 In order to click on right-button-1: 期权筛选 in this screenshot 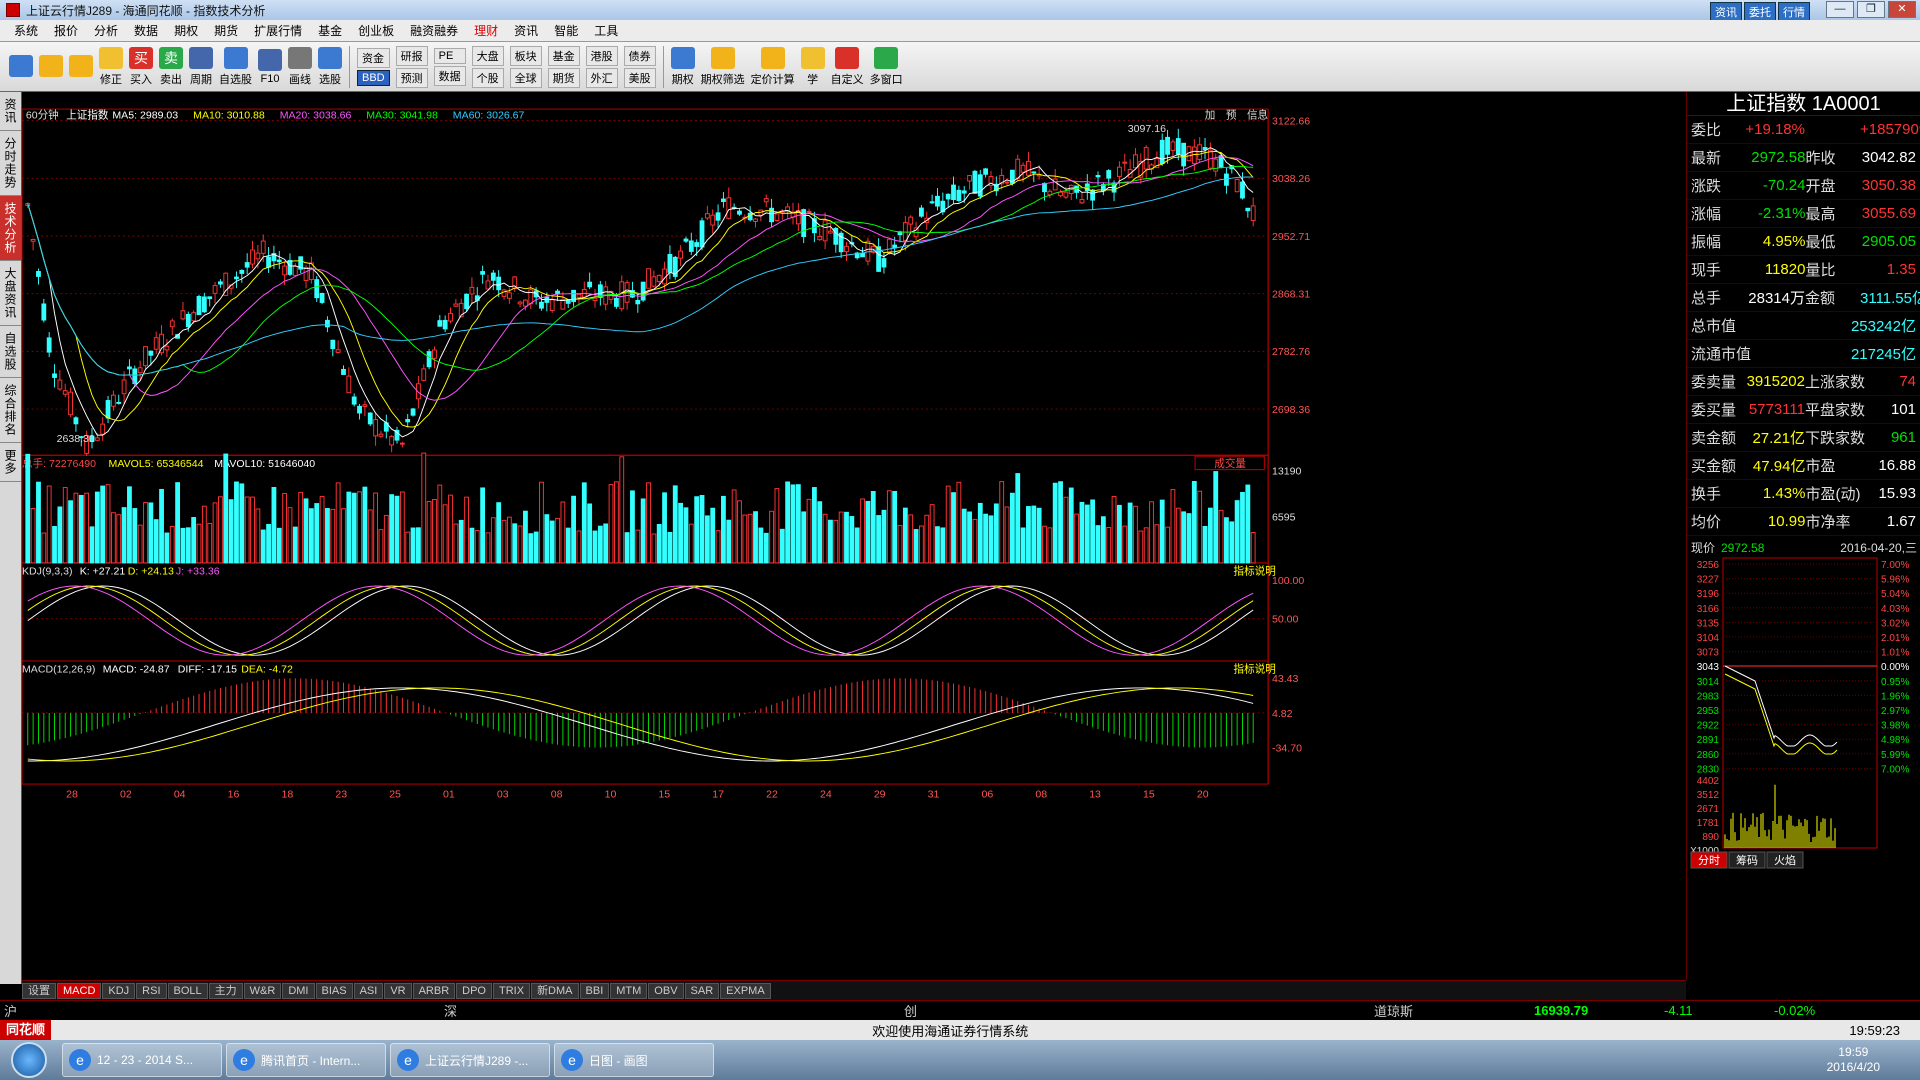, I will do `click(723, 66)`.